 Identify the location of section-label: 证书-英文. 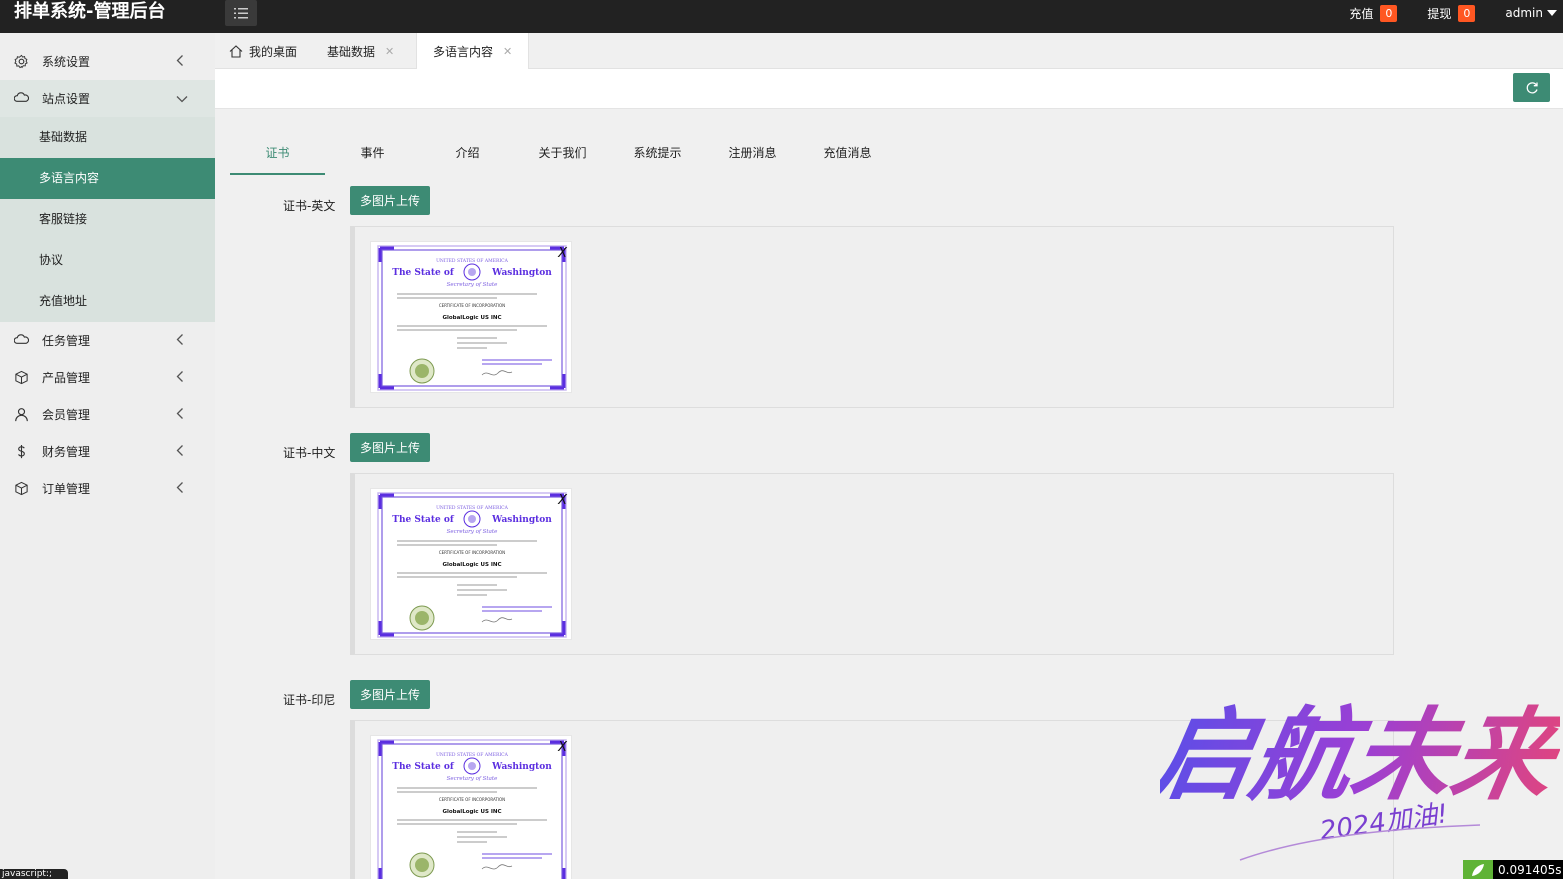
(309, 206).